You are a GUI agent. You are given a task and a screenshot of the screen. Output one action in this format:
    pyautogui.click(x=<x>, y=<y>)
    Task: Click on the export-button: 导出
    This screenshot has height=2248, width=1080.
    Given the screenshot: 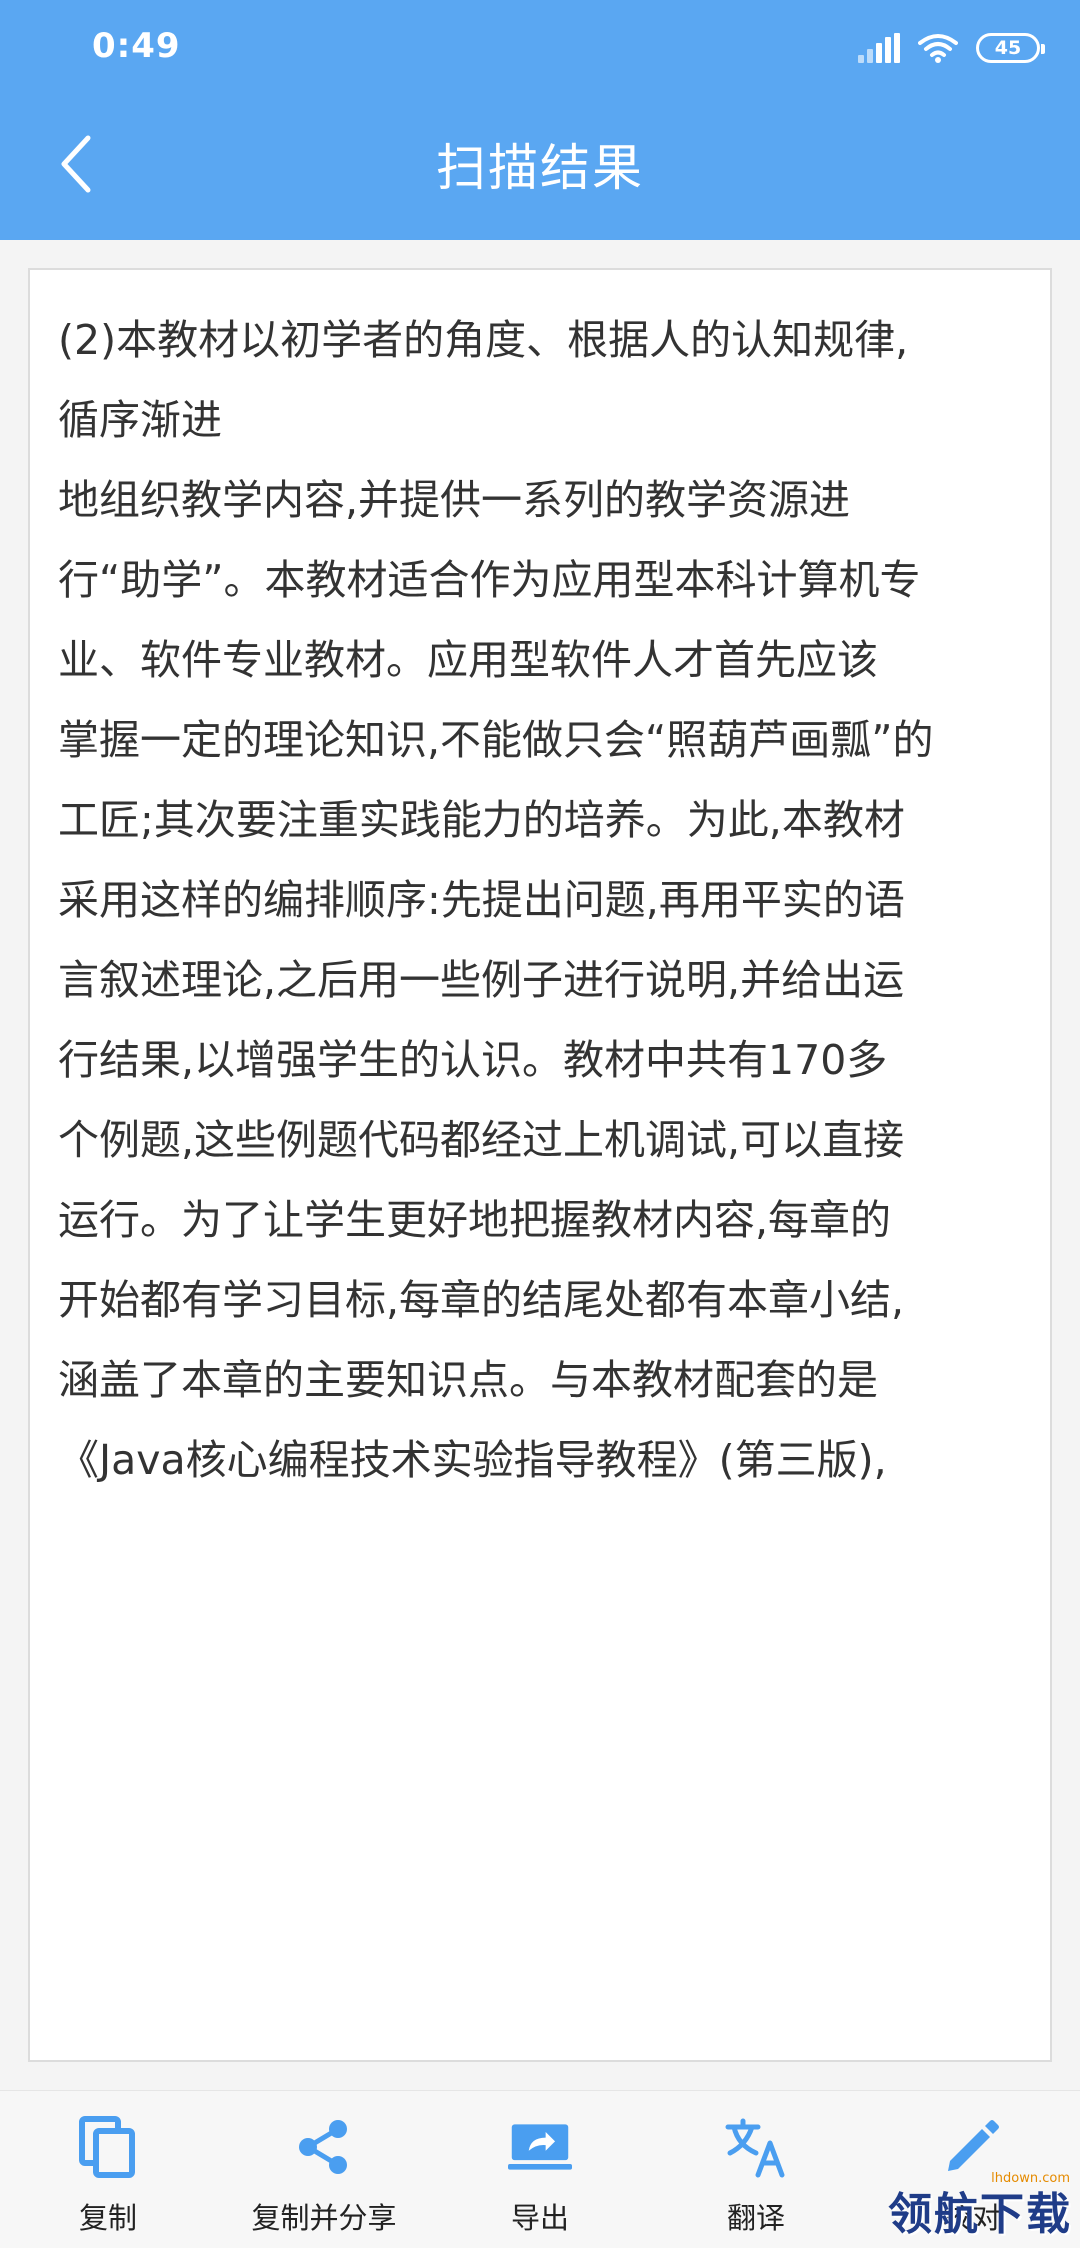 What is the action you would take?
    pyautogui.click(x=540, y=2169)
    